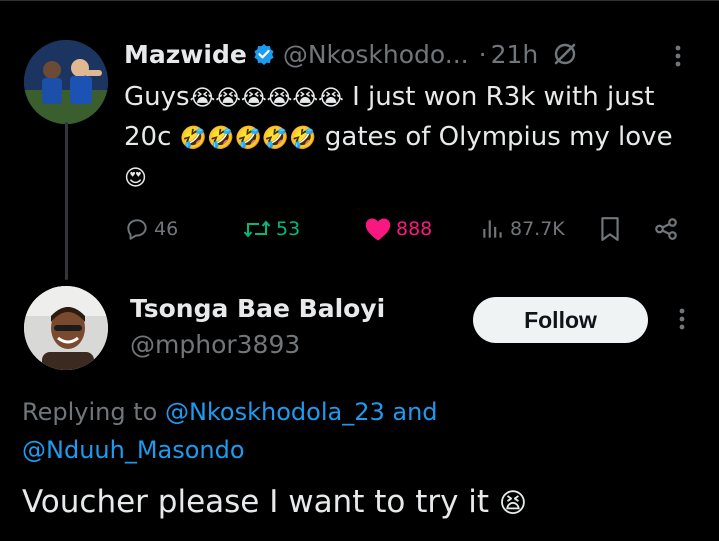  I want to click on bookmark-icon, so click(610, 229).